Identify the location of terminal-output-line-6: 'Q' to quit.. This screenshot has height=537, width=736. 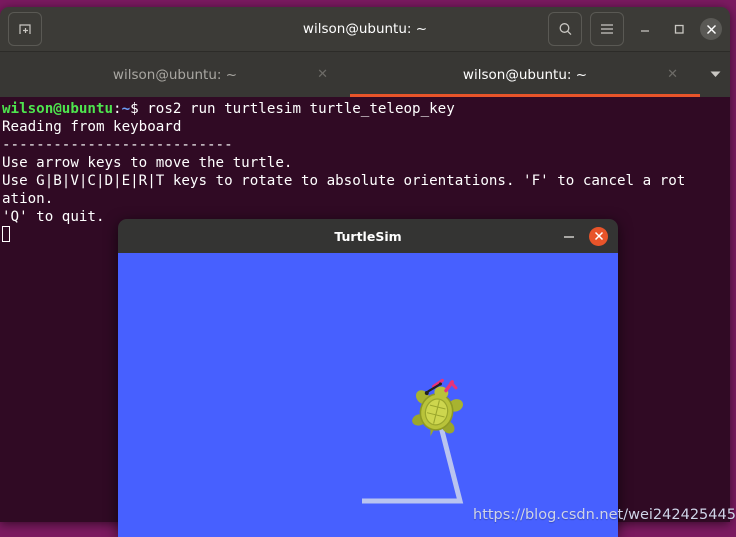
(53, 217).